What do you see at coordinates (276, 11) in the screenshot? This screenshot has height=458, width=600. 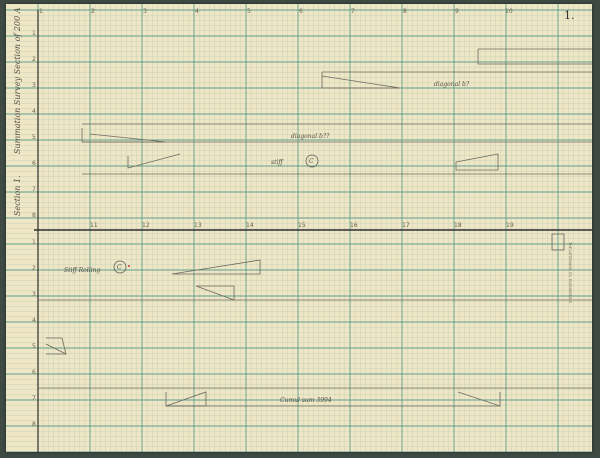 I see `top-scale: 1 2 3 4 5 6 7 8 9 10` at bounding box center [276, 11].